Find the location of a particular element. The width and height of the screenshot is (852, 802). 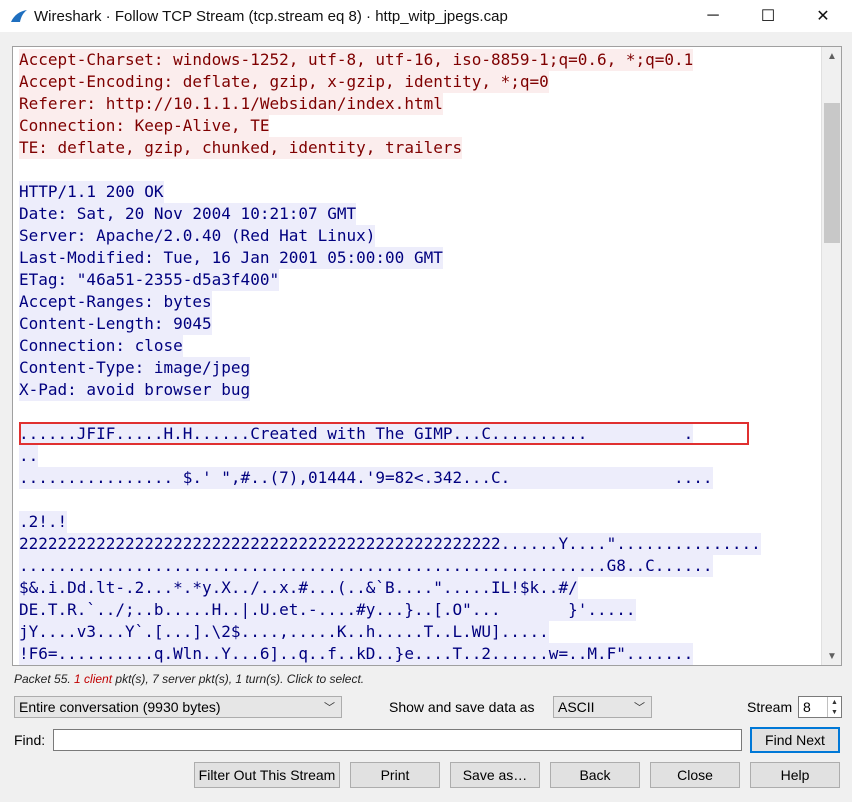

stream-line-server: Server: Apache/2.0.40 (Red Hat Linux) is located at coordinates (419, 236).